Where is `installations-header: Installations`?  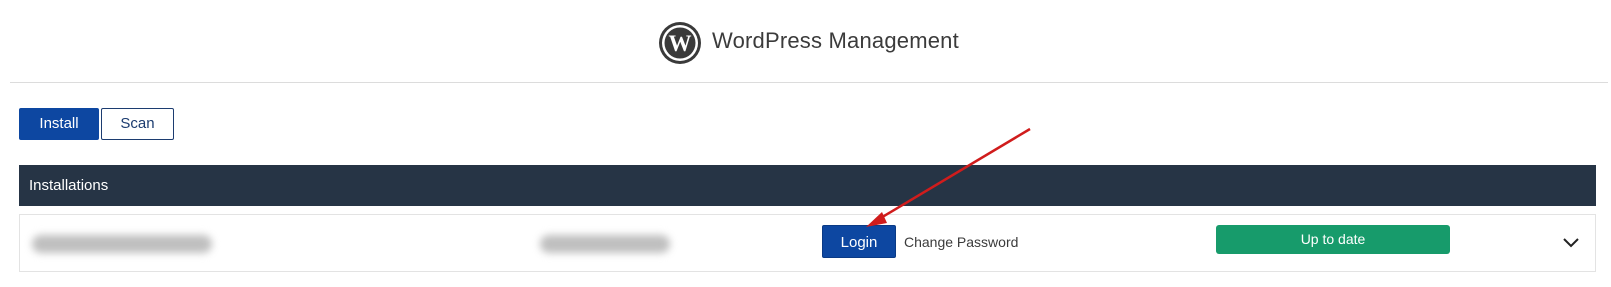
installations-header: Installations is located at coordinates (807, 185).